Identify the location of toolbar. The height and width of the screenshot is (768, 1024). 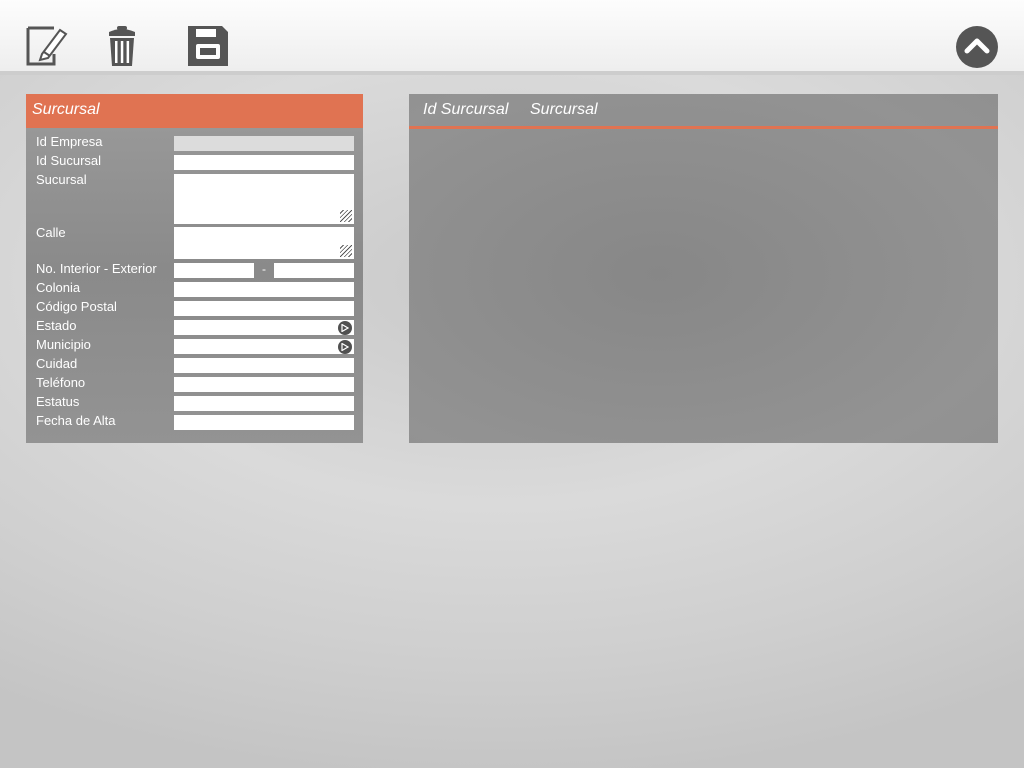
(512, 35).